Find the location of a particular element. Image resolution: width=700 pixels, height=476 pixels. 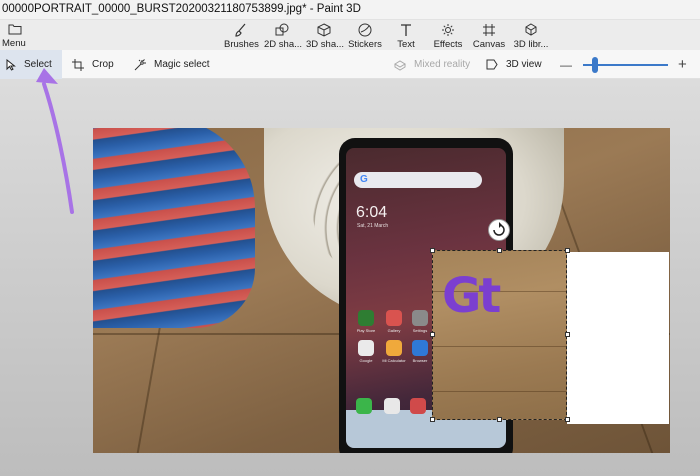

3d-view-button: 3D view is located at coordinates (514, 64).